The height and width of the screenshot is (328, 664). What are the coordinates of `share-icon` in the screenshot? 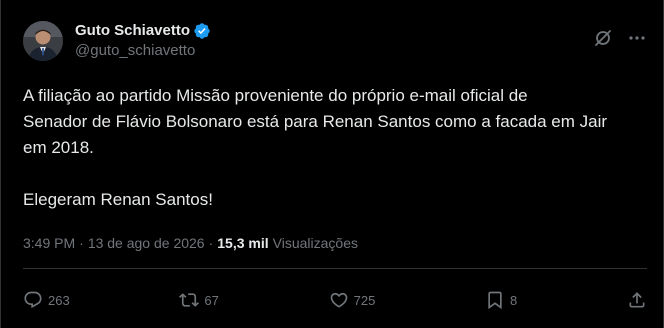 It's located at (637, 300).